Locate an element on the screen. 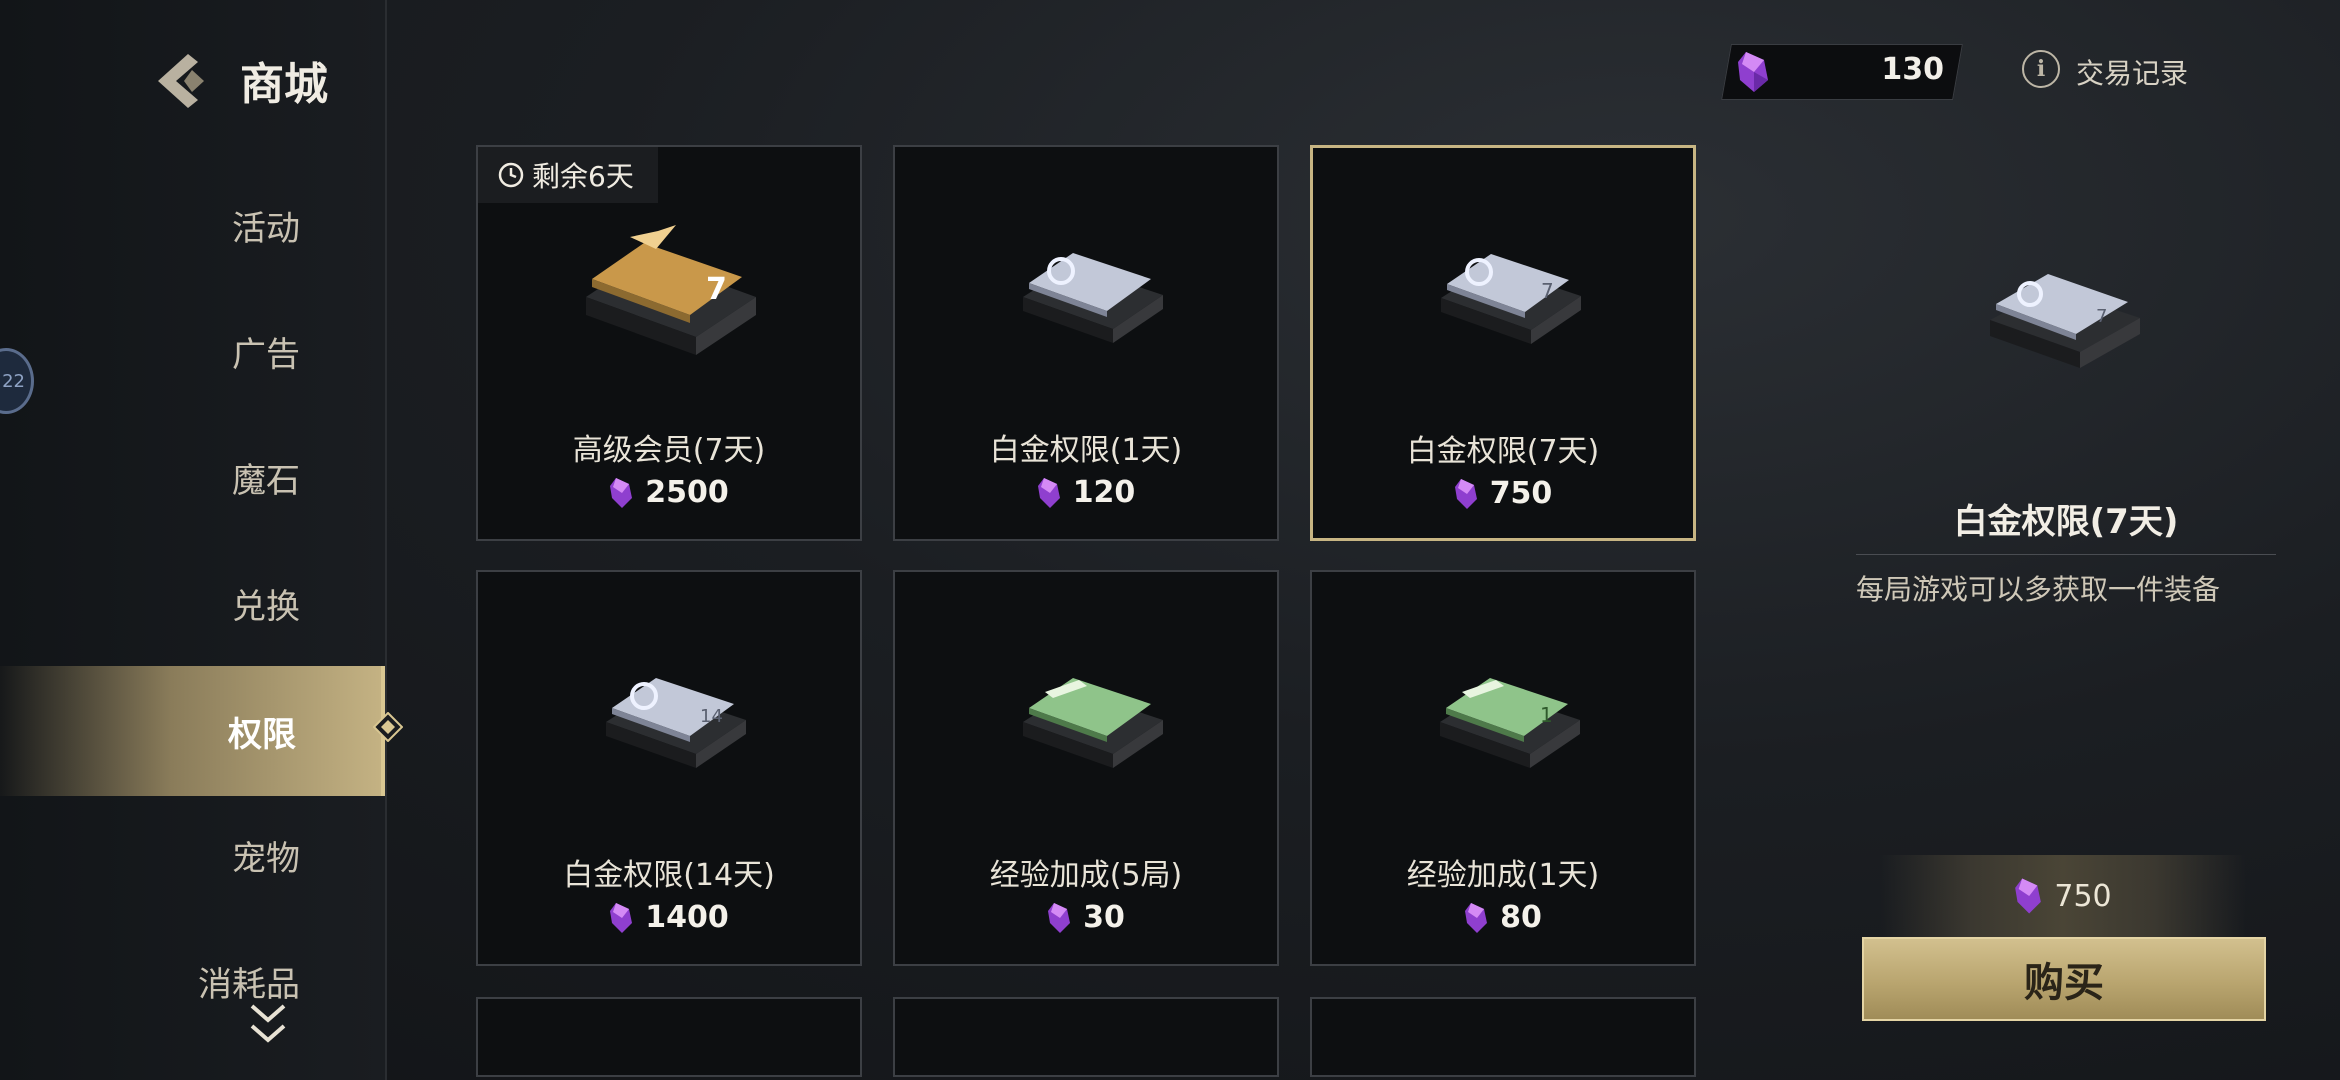 The width and height of the screenshot is (2340, 1080). svg-text: 14 is located at coordinates (711, 716).